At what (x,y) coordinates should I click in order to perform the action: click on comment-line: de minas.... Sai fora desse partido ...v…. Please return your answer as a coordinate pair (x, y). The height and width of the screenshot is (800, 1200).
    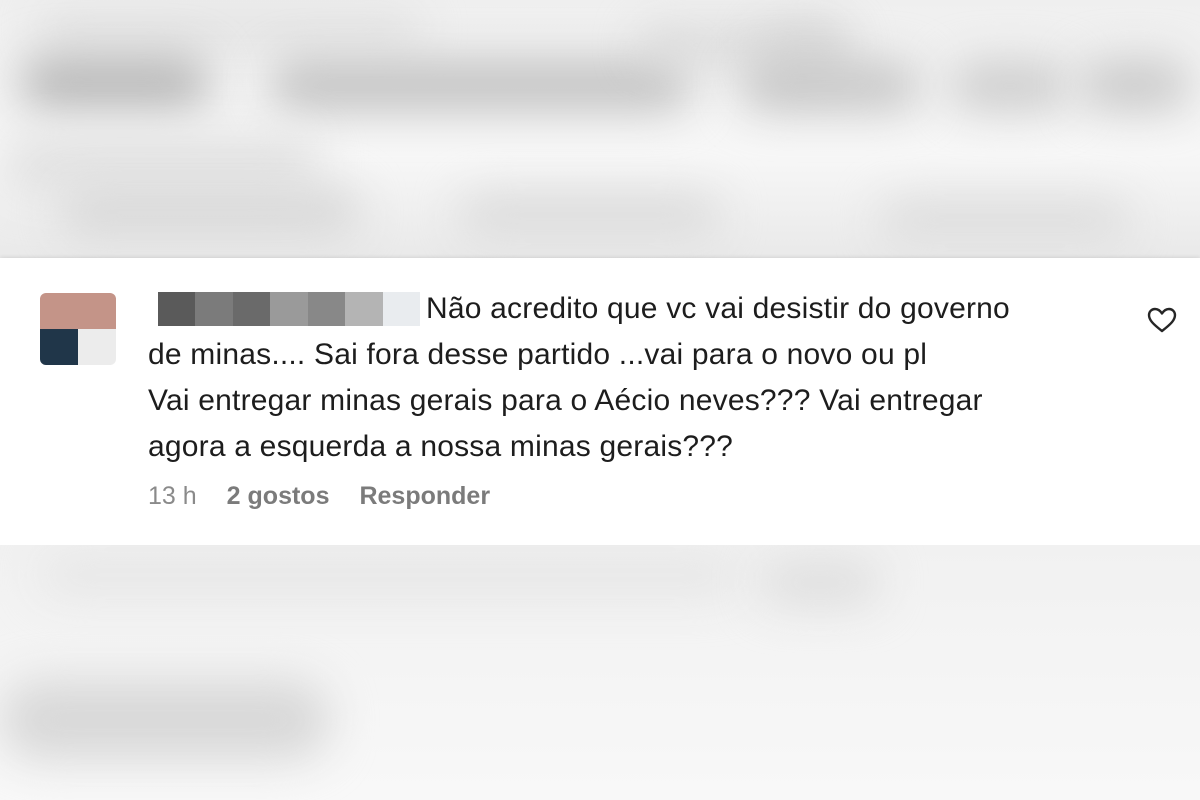
    Looking at the image, I should click on (538, 354).